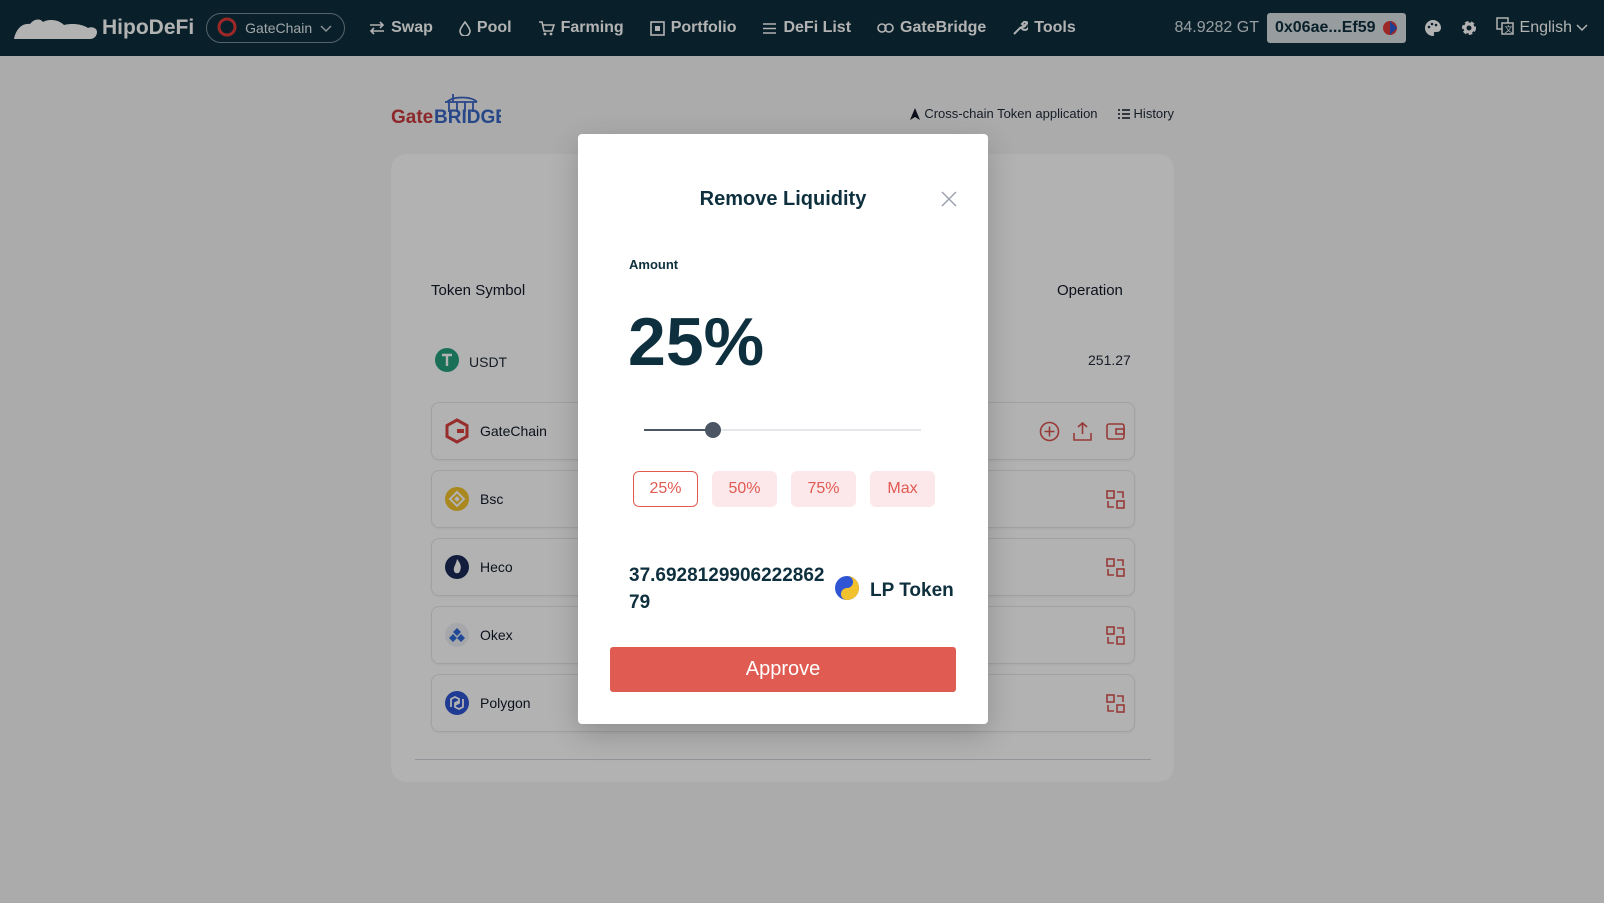 The width and height of the screenshot is (1604, 903). I want to click on slider-fill, so click(679, 430).